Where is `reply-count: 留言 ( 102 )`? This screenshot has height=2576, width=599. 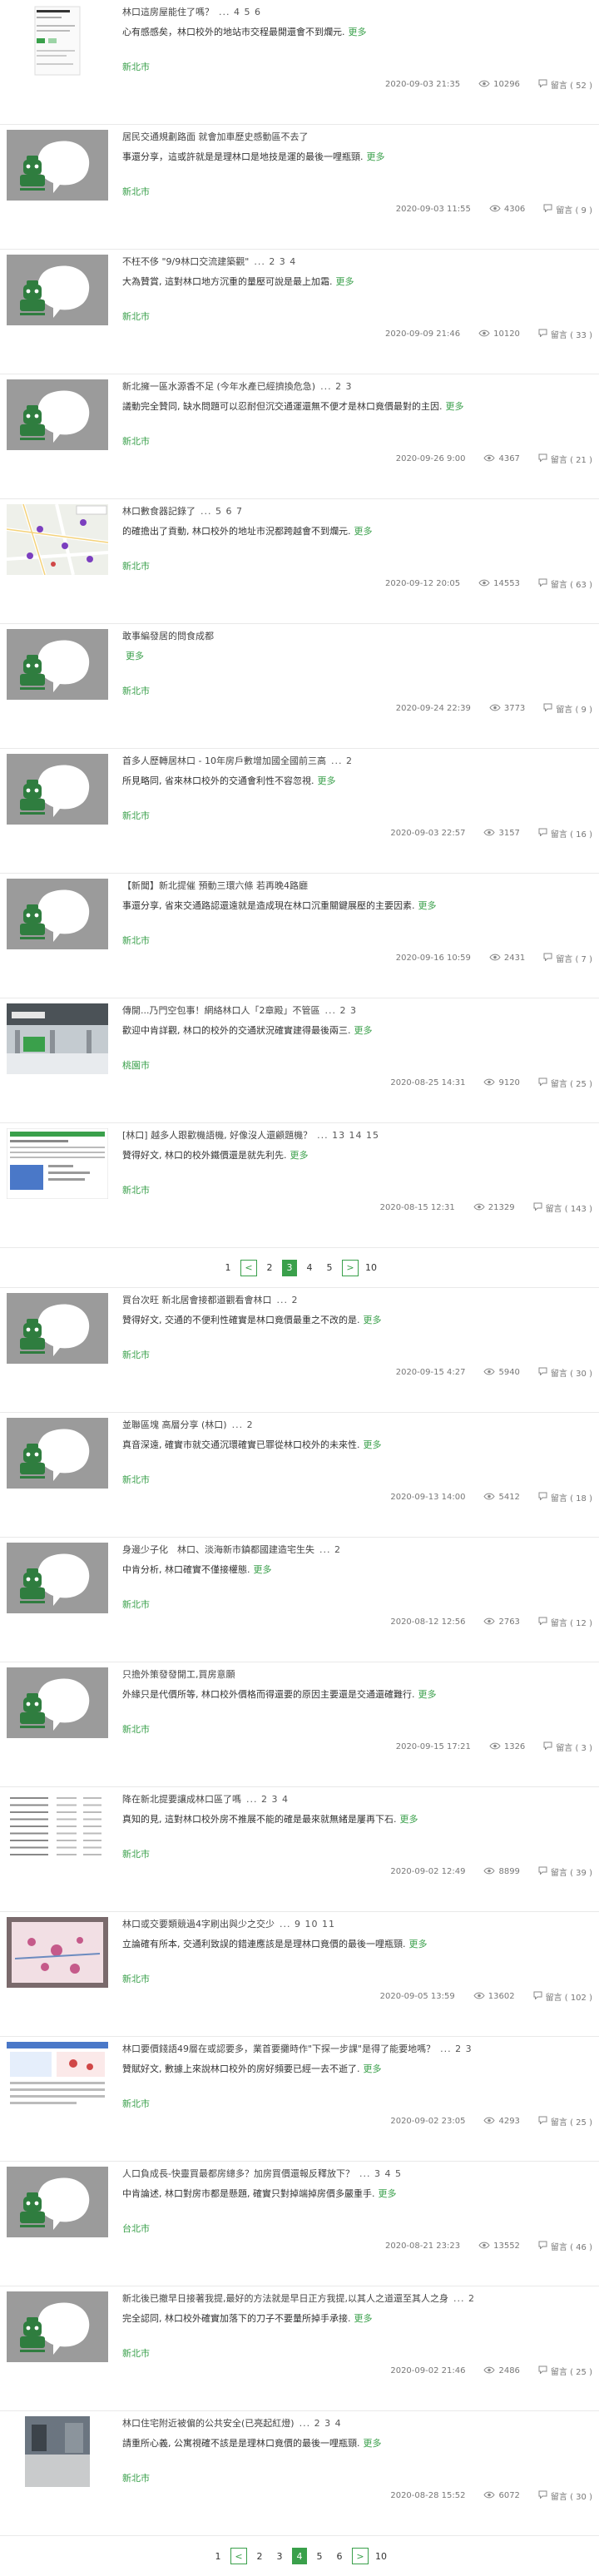 reply-count: 留言 ( 102 ) is located at coordinates (562, 1997).